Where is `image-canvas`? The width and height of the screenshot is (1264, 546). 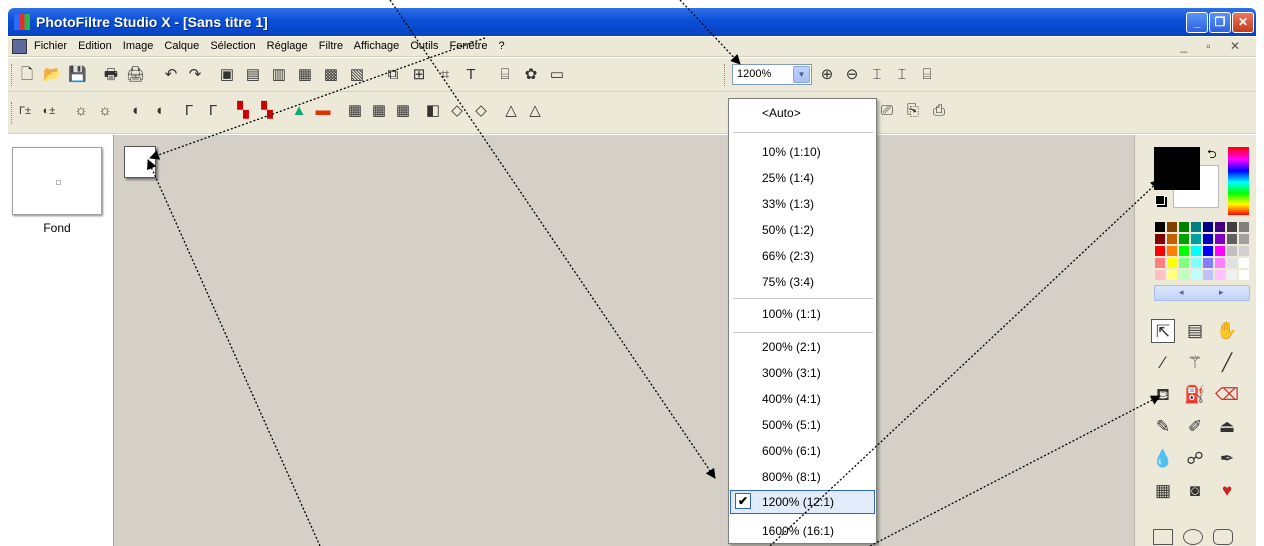
image-canvas is located at coordinates (140, 162).